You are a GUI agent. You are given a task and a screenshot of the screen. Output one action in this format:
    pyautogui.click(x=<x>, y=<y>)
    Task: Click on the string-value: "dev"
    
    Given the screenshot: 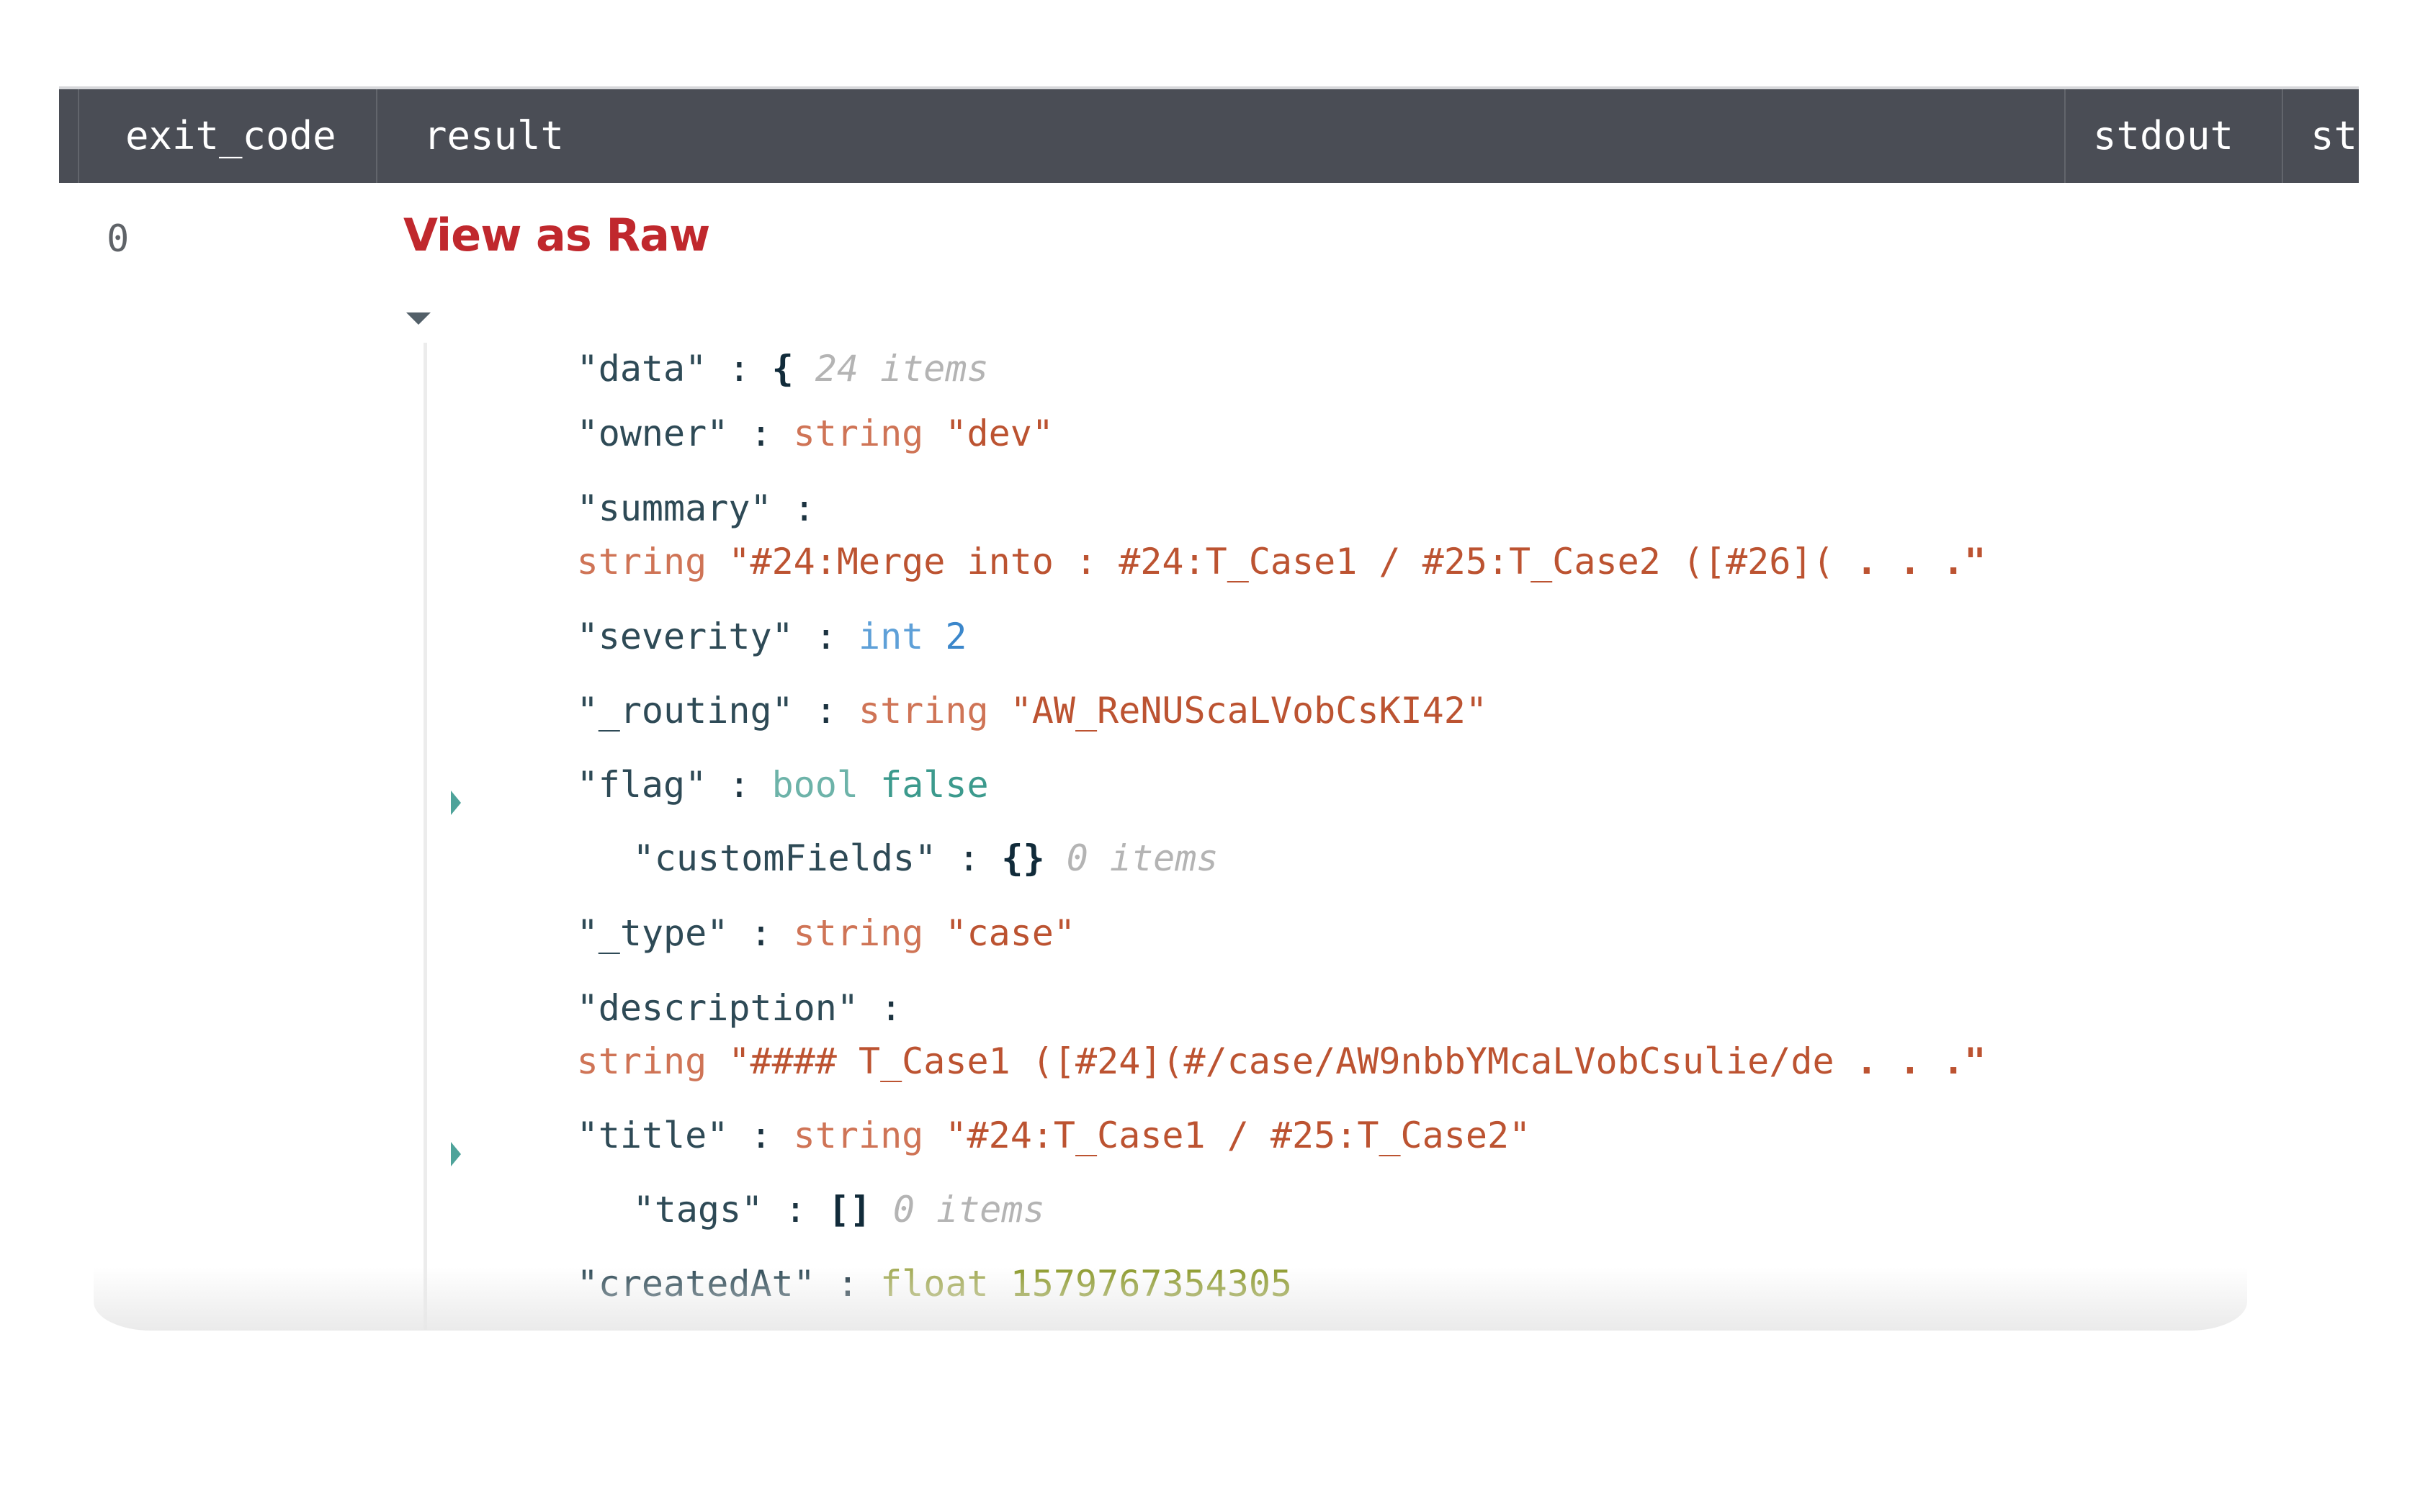 What is the action you would take?
    pyautogui.click(x=999, y=433)
    